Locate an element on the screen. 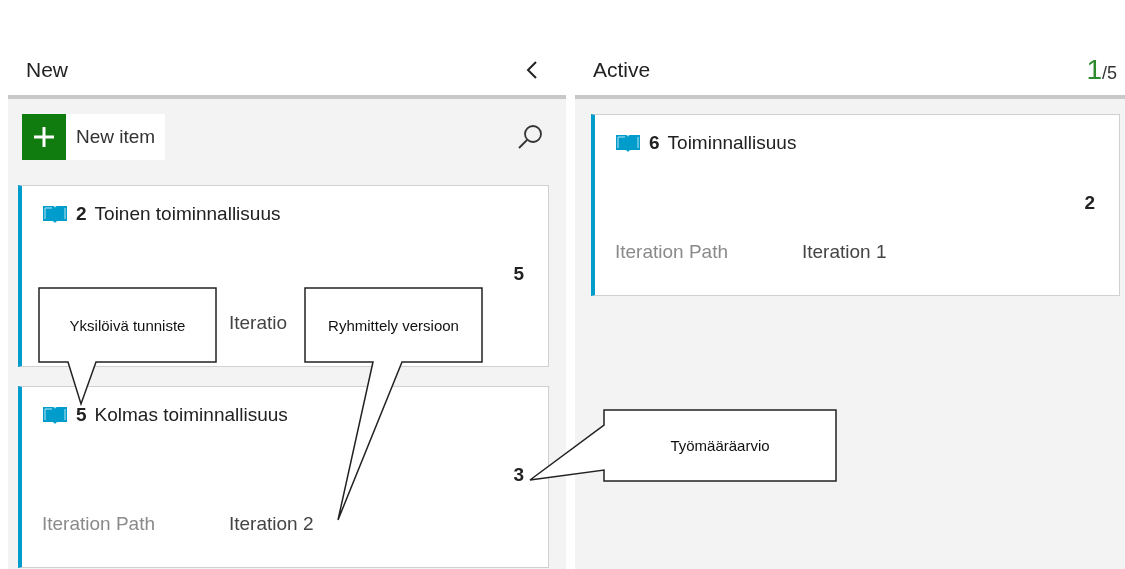 This screenshot has height=569, width=1125. column-title: Active is located at coordinates (622, 70).